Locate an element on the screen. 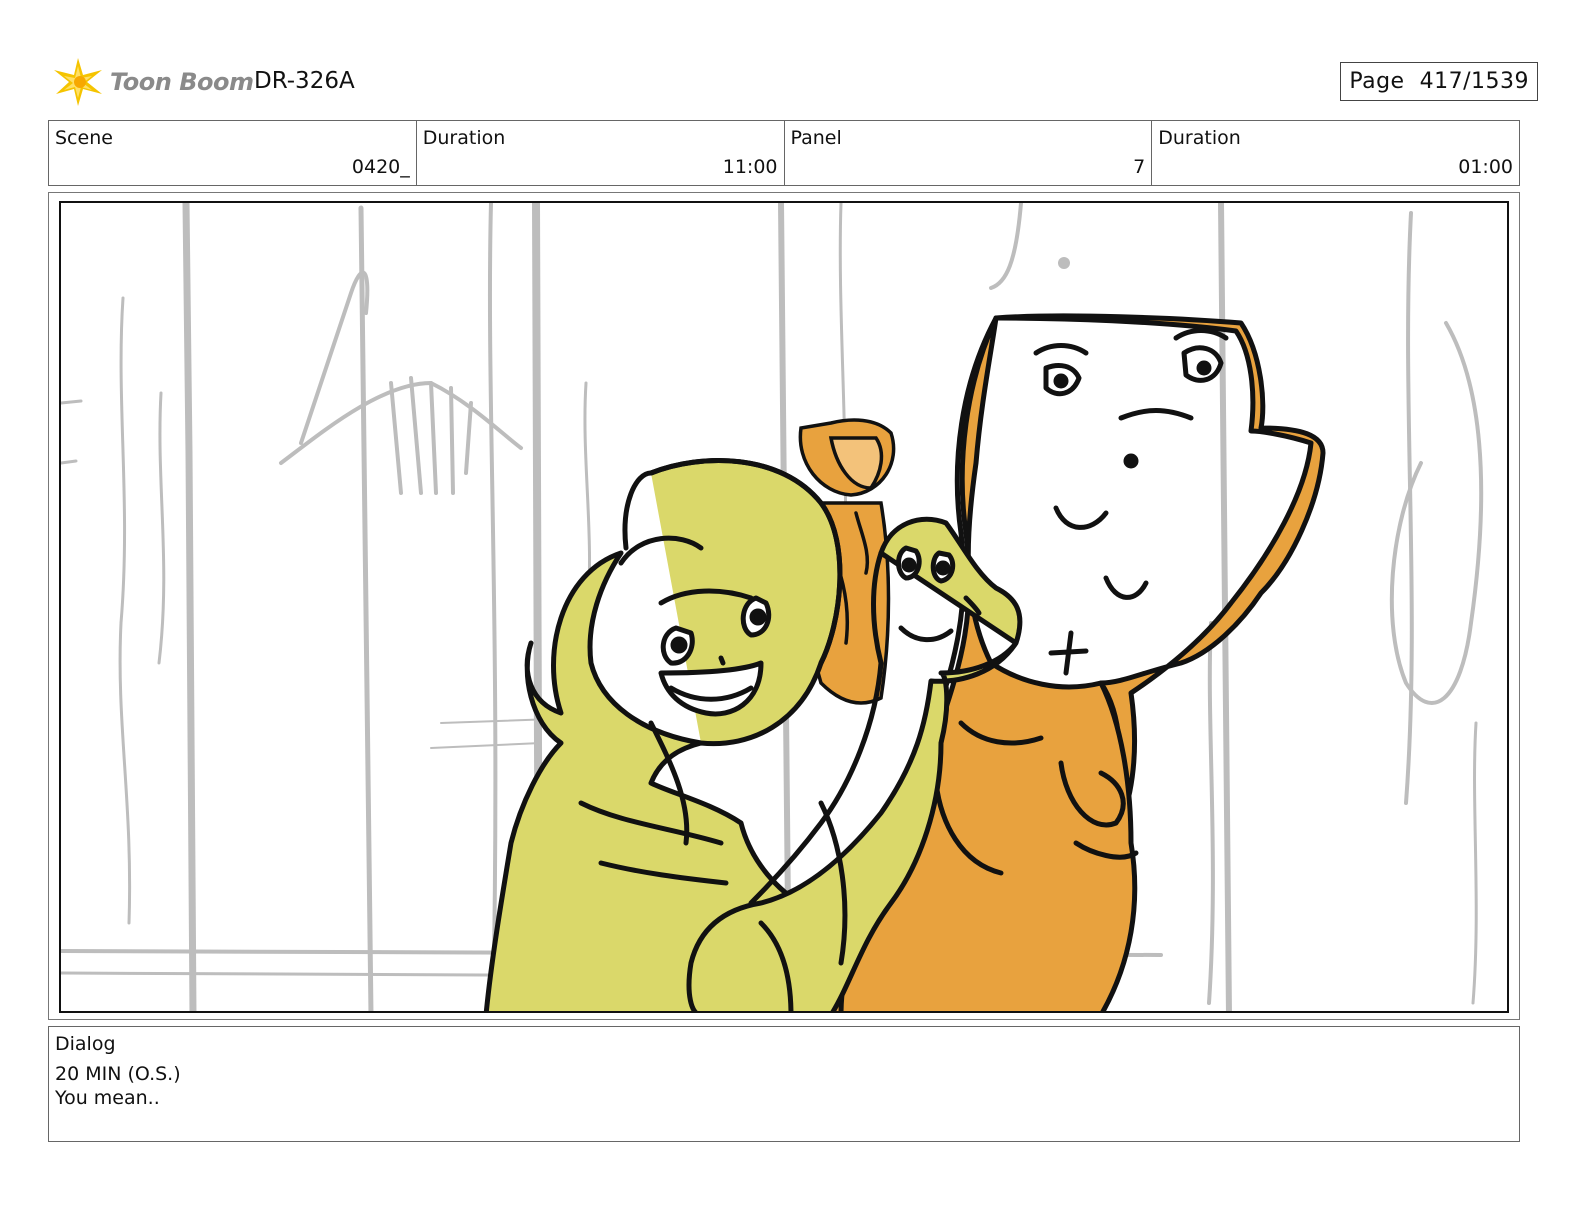  panel-cell: Panel 7 is located at coordinates (969, 153).